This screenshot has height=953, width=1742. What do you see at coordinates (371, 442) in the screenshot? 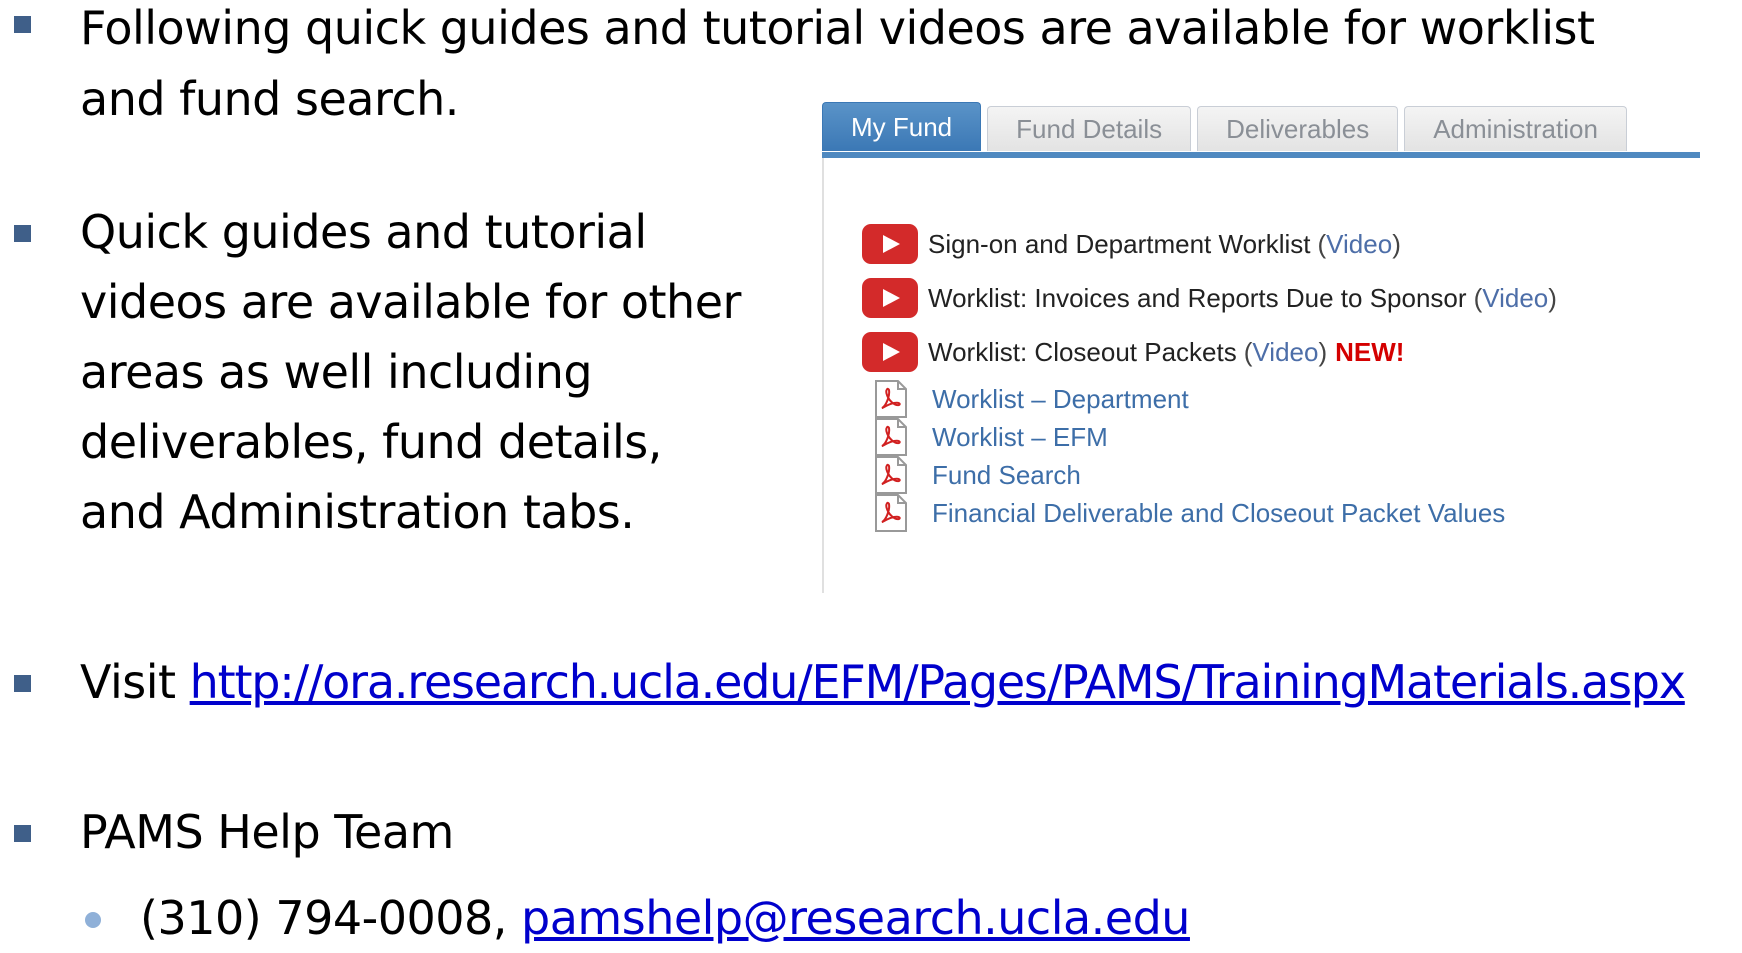
I see `bullet-text-2d: deliverables, fund details,` at bounding box center [371, 442].